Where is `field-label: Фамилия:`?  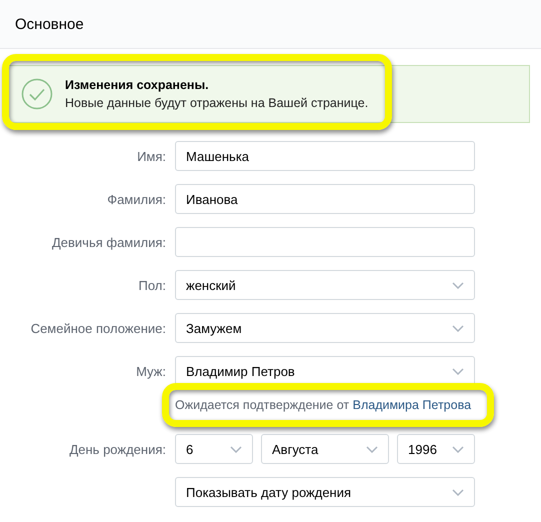
field-label: Фамилия: is located at coordinates (136, 199).